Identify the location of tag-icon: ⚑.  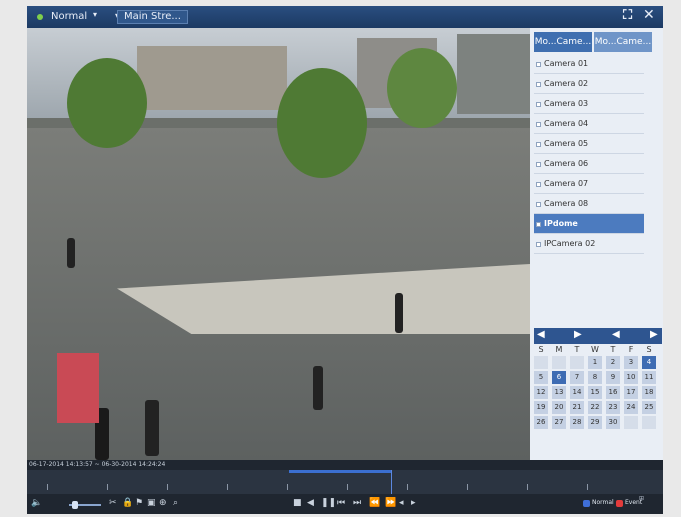
(139, 503).